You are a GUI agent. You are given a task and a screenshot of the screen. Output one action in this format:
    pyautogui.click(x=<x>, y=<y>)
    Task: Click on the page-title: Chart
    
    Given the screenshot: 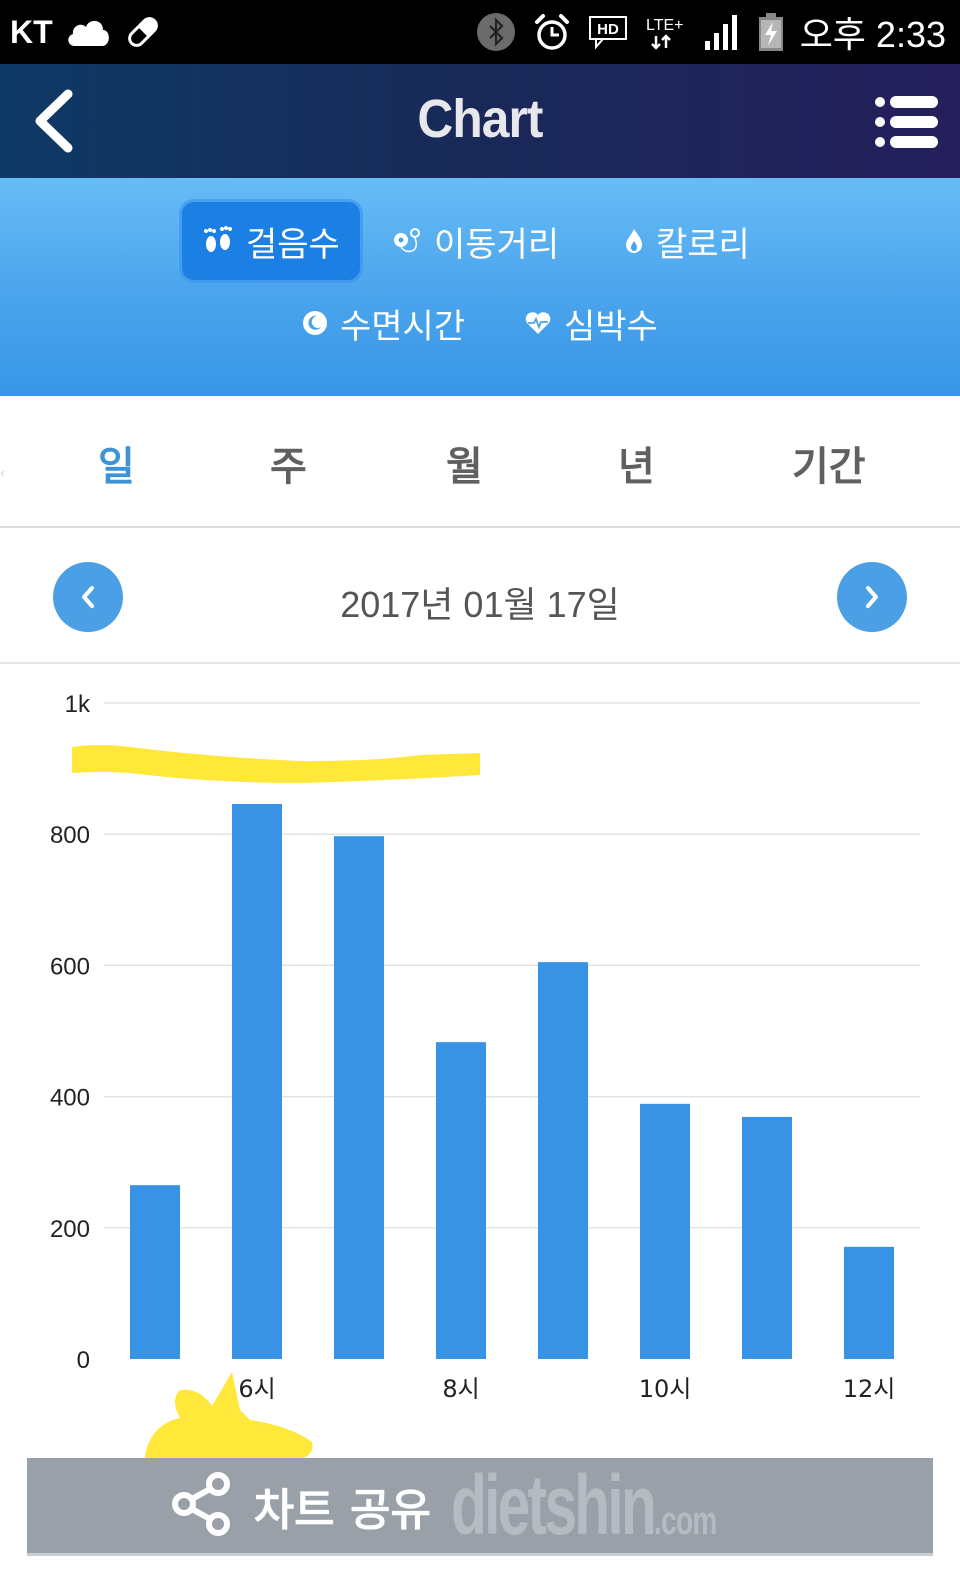 What is the action you would take?
    pyautogui.click(x=480, y=119)
    